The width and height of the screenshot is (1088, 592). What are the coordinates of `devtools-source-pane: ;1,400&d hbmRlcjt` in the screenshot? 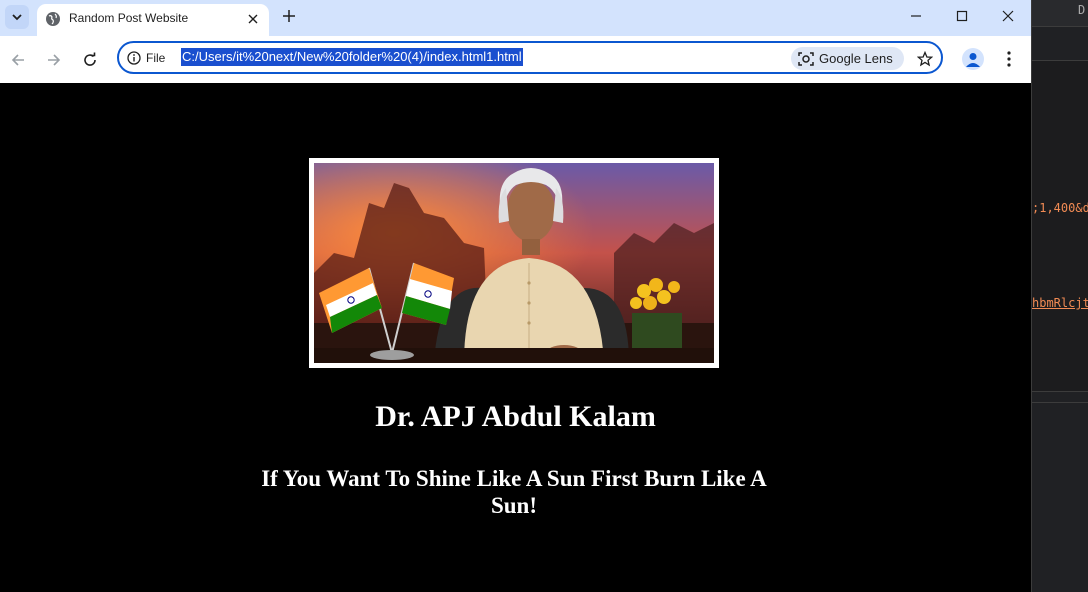 It's located at (1060, 226).